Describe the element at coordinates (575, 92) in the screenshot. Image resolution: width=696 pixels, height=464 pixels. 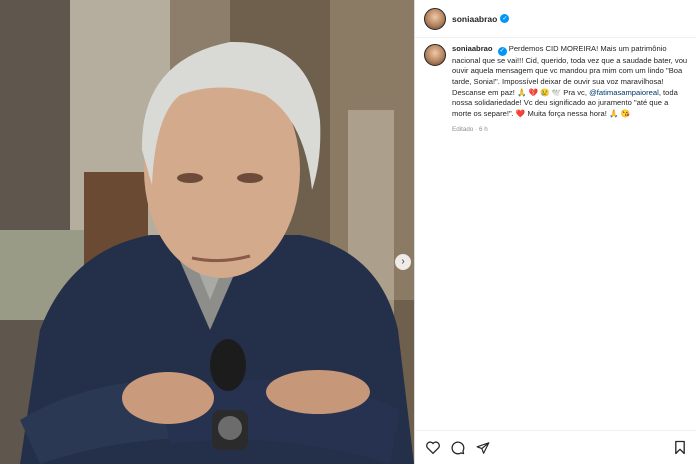
I see `caption-part2: Pra vc,` at that location.